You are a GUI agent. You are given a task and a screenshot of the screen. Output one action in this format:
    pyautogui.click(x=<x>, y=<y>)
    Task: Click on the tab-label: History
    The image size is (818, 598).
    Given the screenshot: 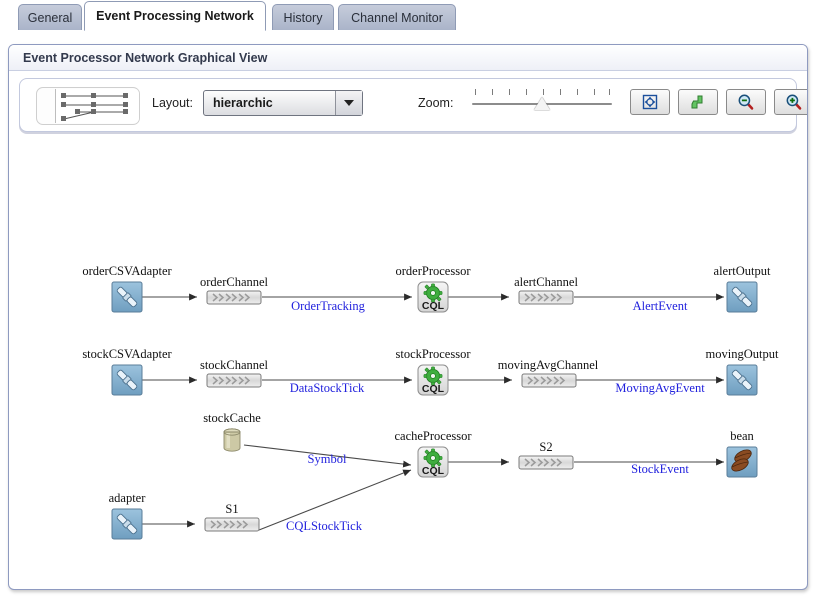 What is the action you would take?
    pyautogui.click(x=303, y=17)
    